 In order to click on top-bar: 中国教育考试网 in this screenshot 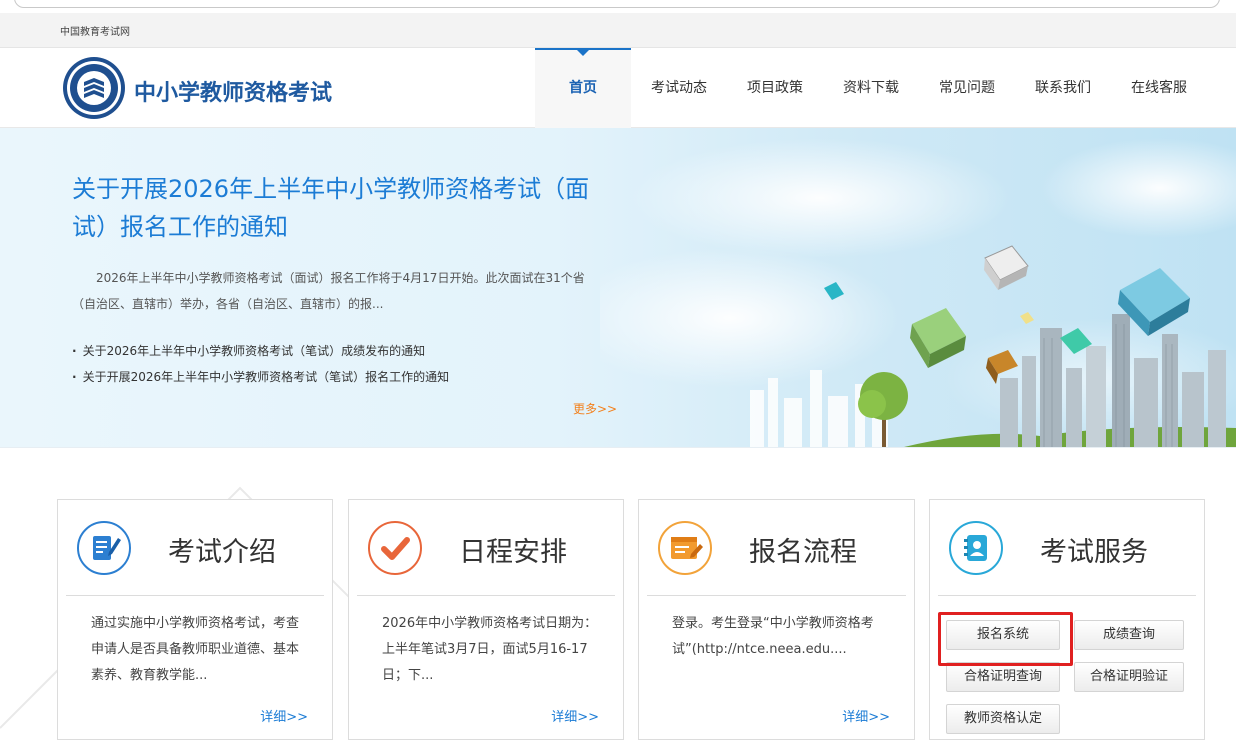, I will do `click(618, 30)`.